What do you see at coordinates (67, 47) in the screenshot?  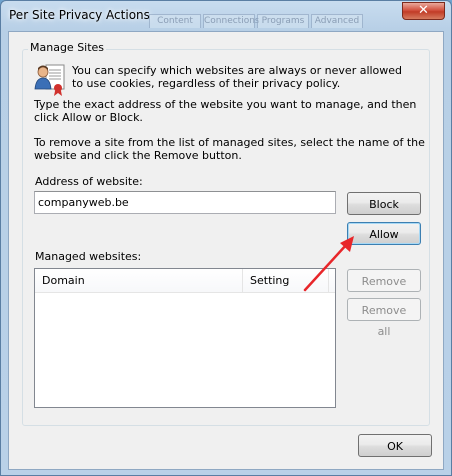 I see `group-title: Manage Sites` at bounding box center [67, 47].